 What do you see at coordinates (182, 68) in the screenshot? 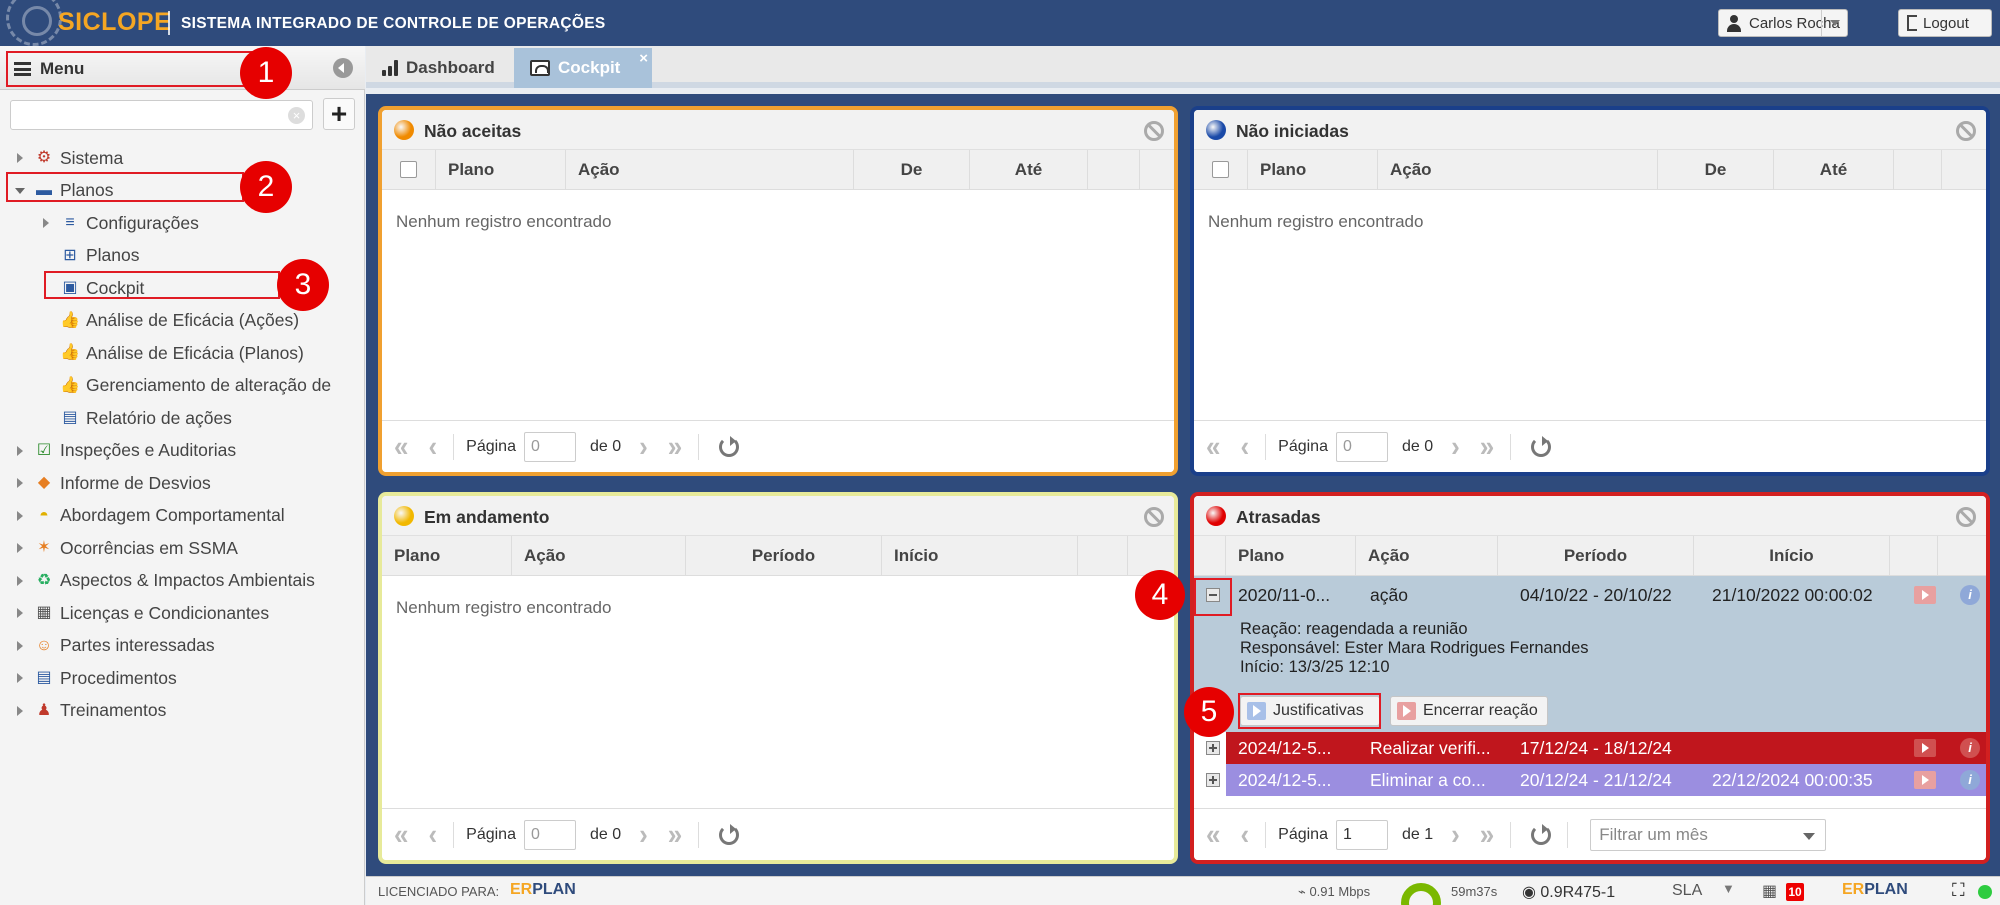
I see `menu-header: Menu` at bounding box center [182, 68].